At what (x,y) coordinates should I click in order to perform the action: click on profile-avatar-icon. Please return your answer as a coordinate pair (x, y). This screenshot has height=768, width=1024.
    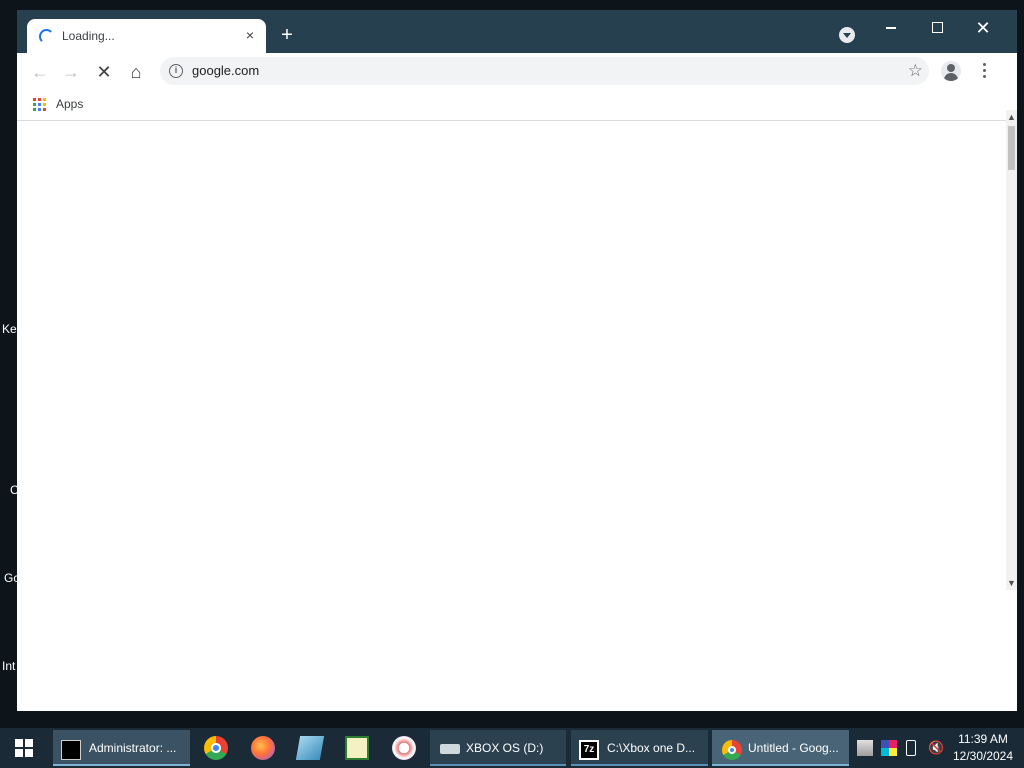
    Looking at the image, I should click on (951, 71).